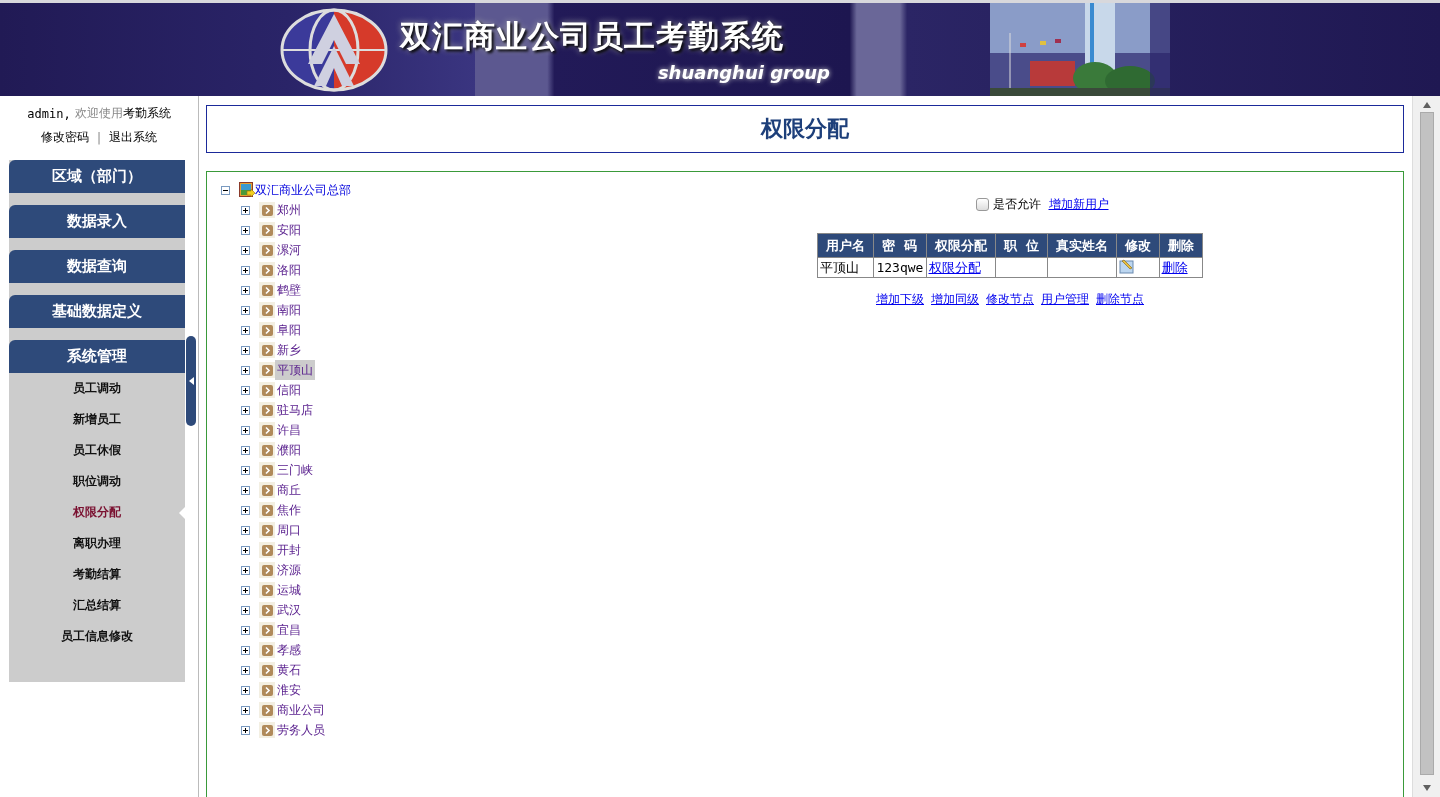 The width and height of the screenshot is (1440, 797). Describe the element at coordinates (225, 190) in the screenshot. I see `collapse-icon` at that location.